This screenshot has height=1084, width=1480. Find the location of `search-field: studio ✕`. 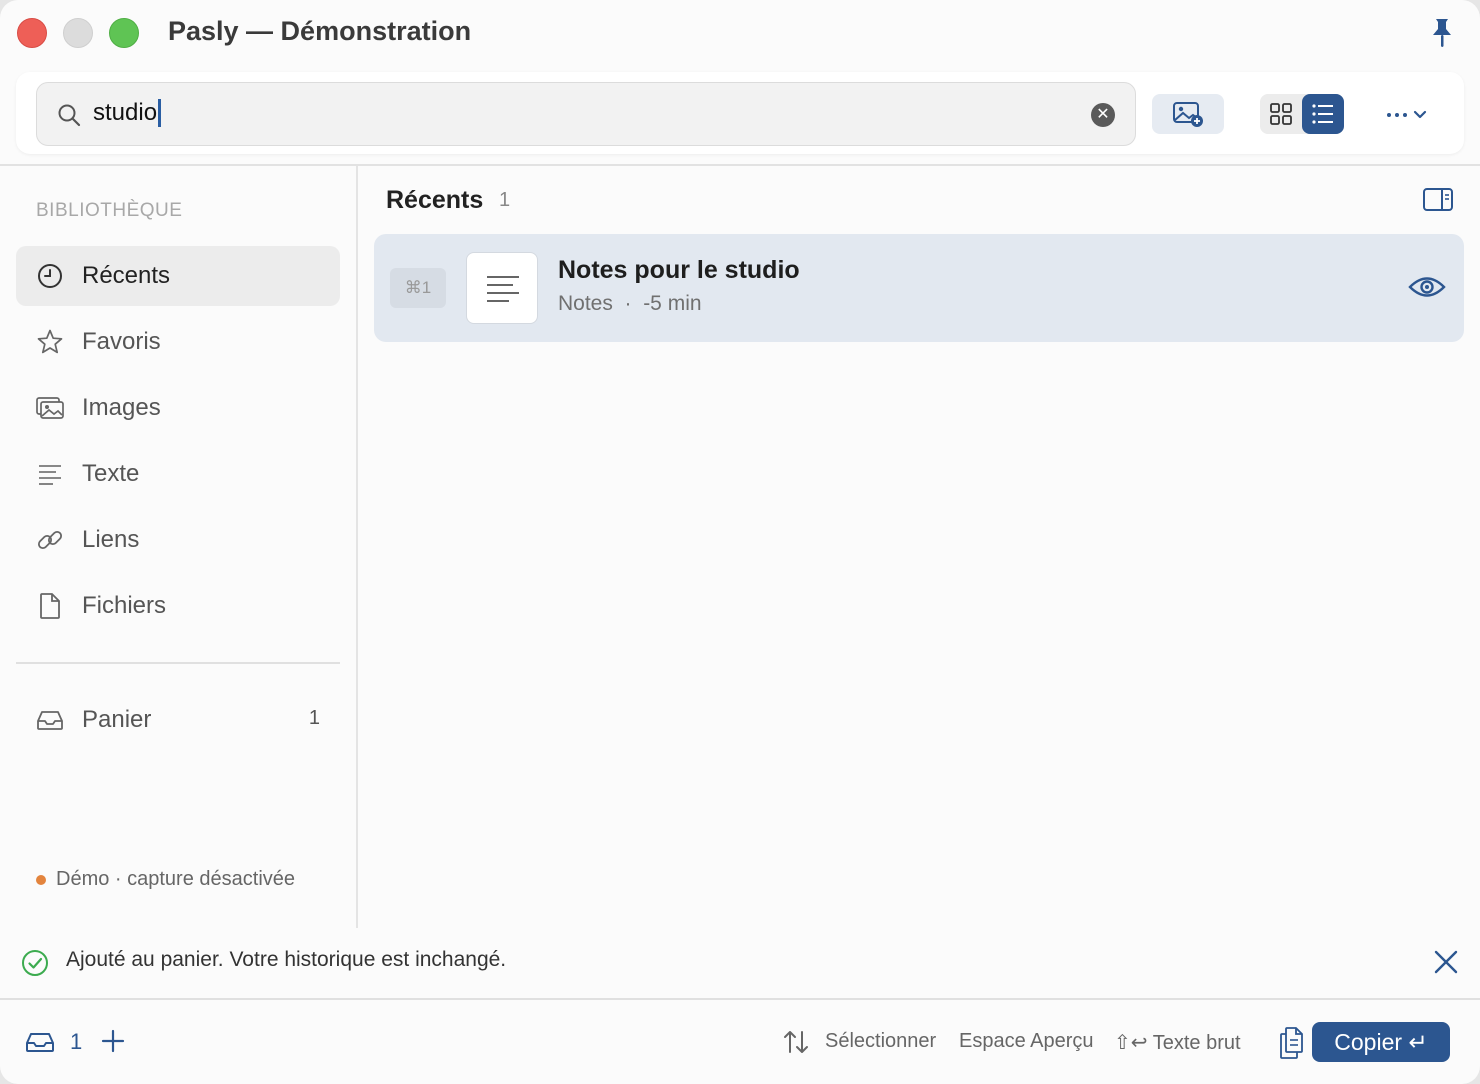

search-field: studio ✕ is located at coordinates (586, 114).